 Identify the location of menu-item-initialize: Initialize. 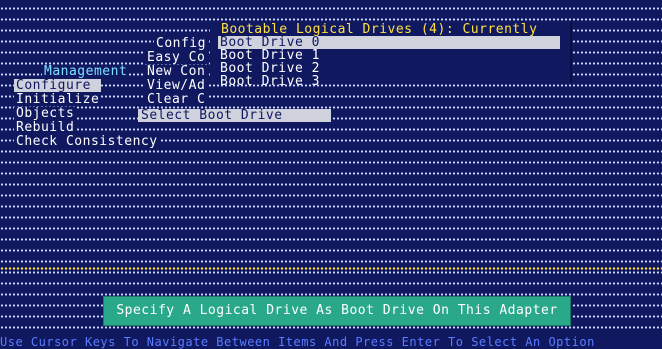
(58, 99).